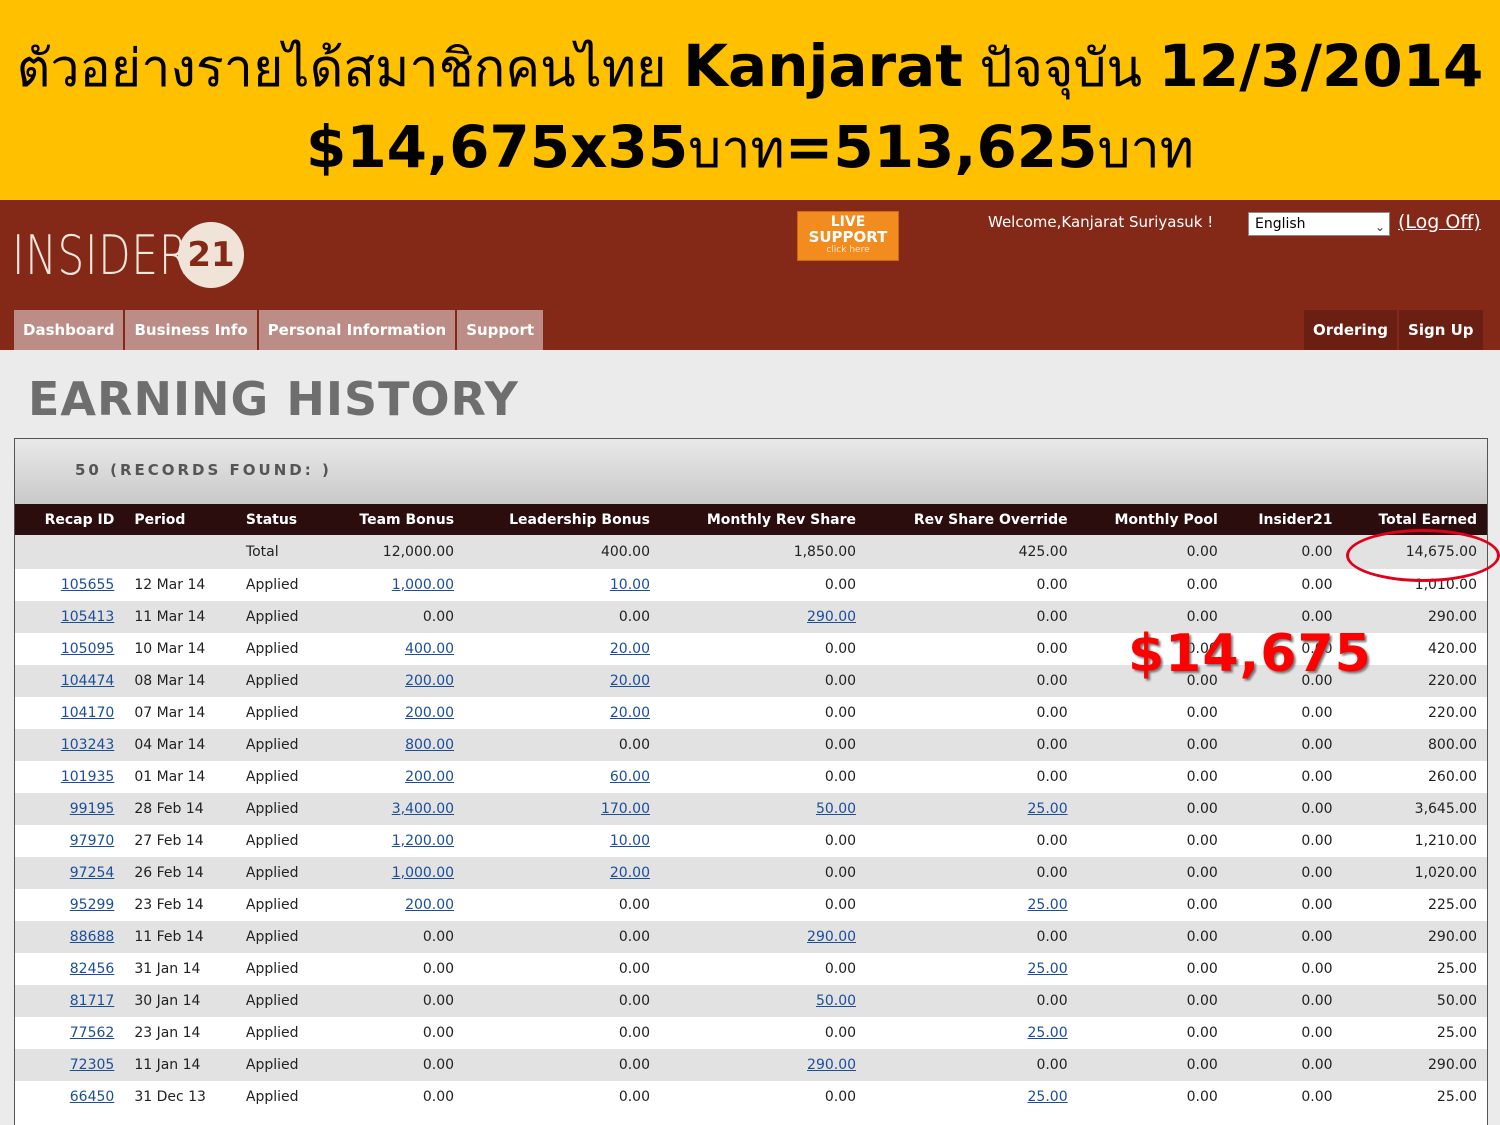 This screenshot has width=1500, height=1125. I want to click on amount-link: 1,200.00, so click(423, 841).